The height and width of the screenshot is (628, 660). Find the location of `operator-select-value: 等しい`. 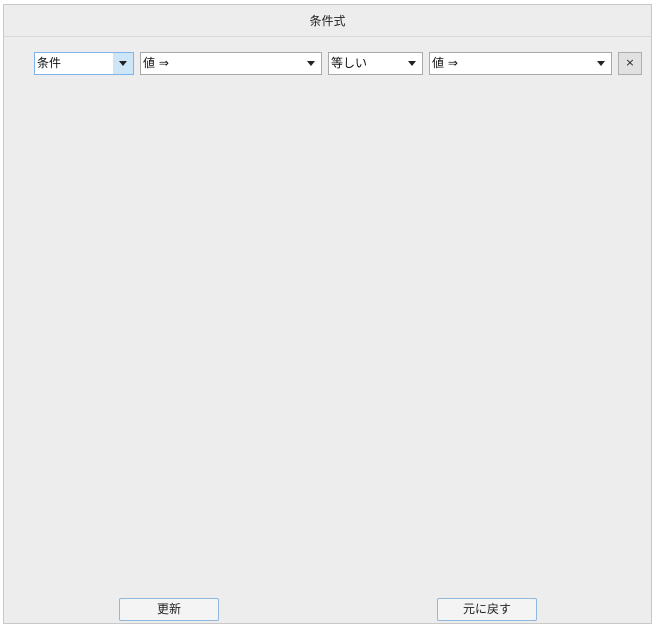

operator-select-value: 等しい is located at coordinates (349, 63).